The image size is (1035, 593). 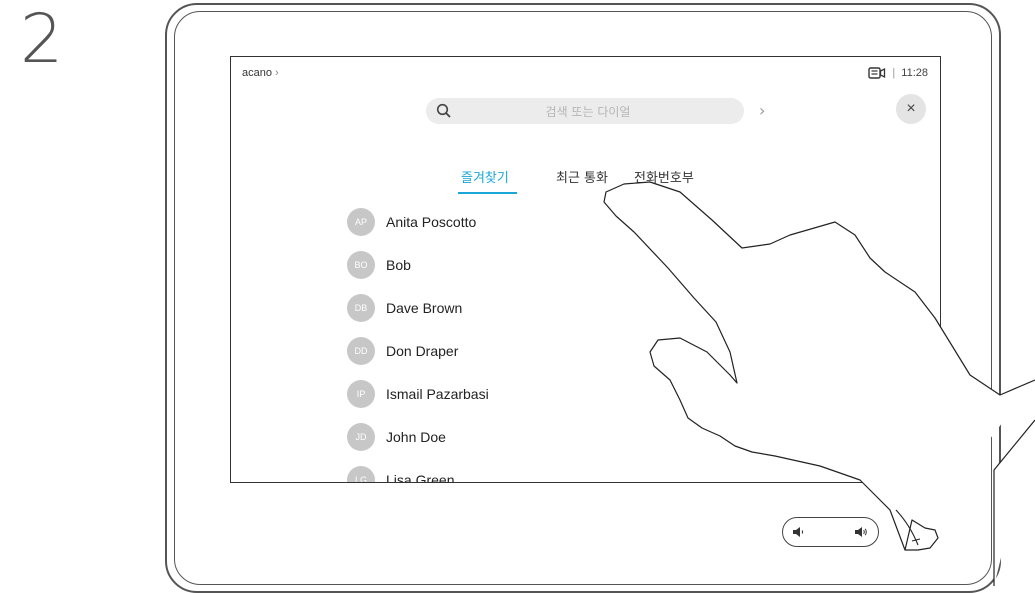 I want to click on list-item: DB Dave Brown, so click(x=404, y=308).